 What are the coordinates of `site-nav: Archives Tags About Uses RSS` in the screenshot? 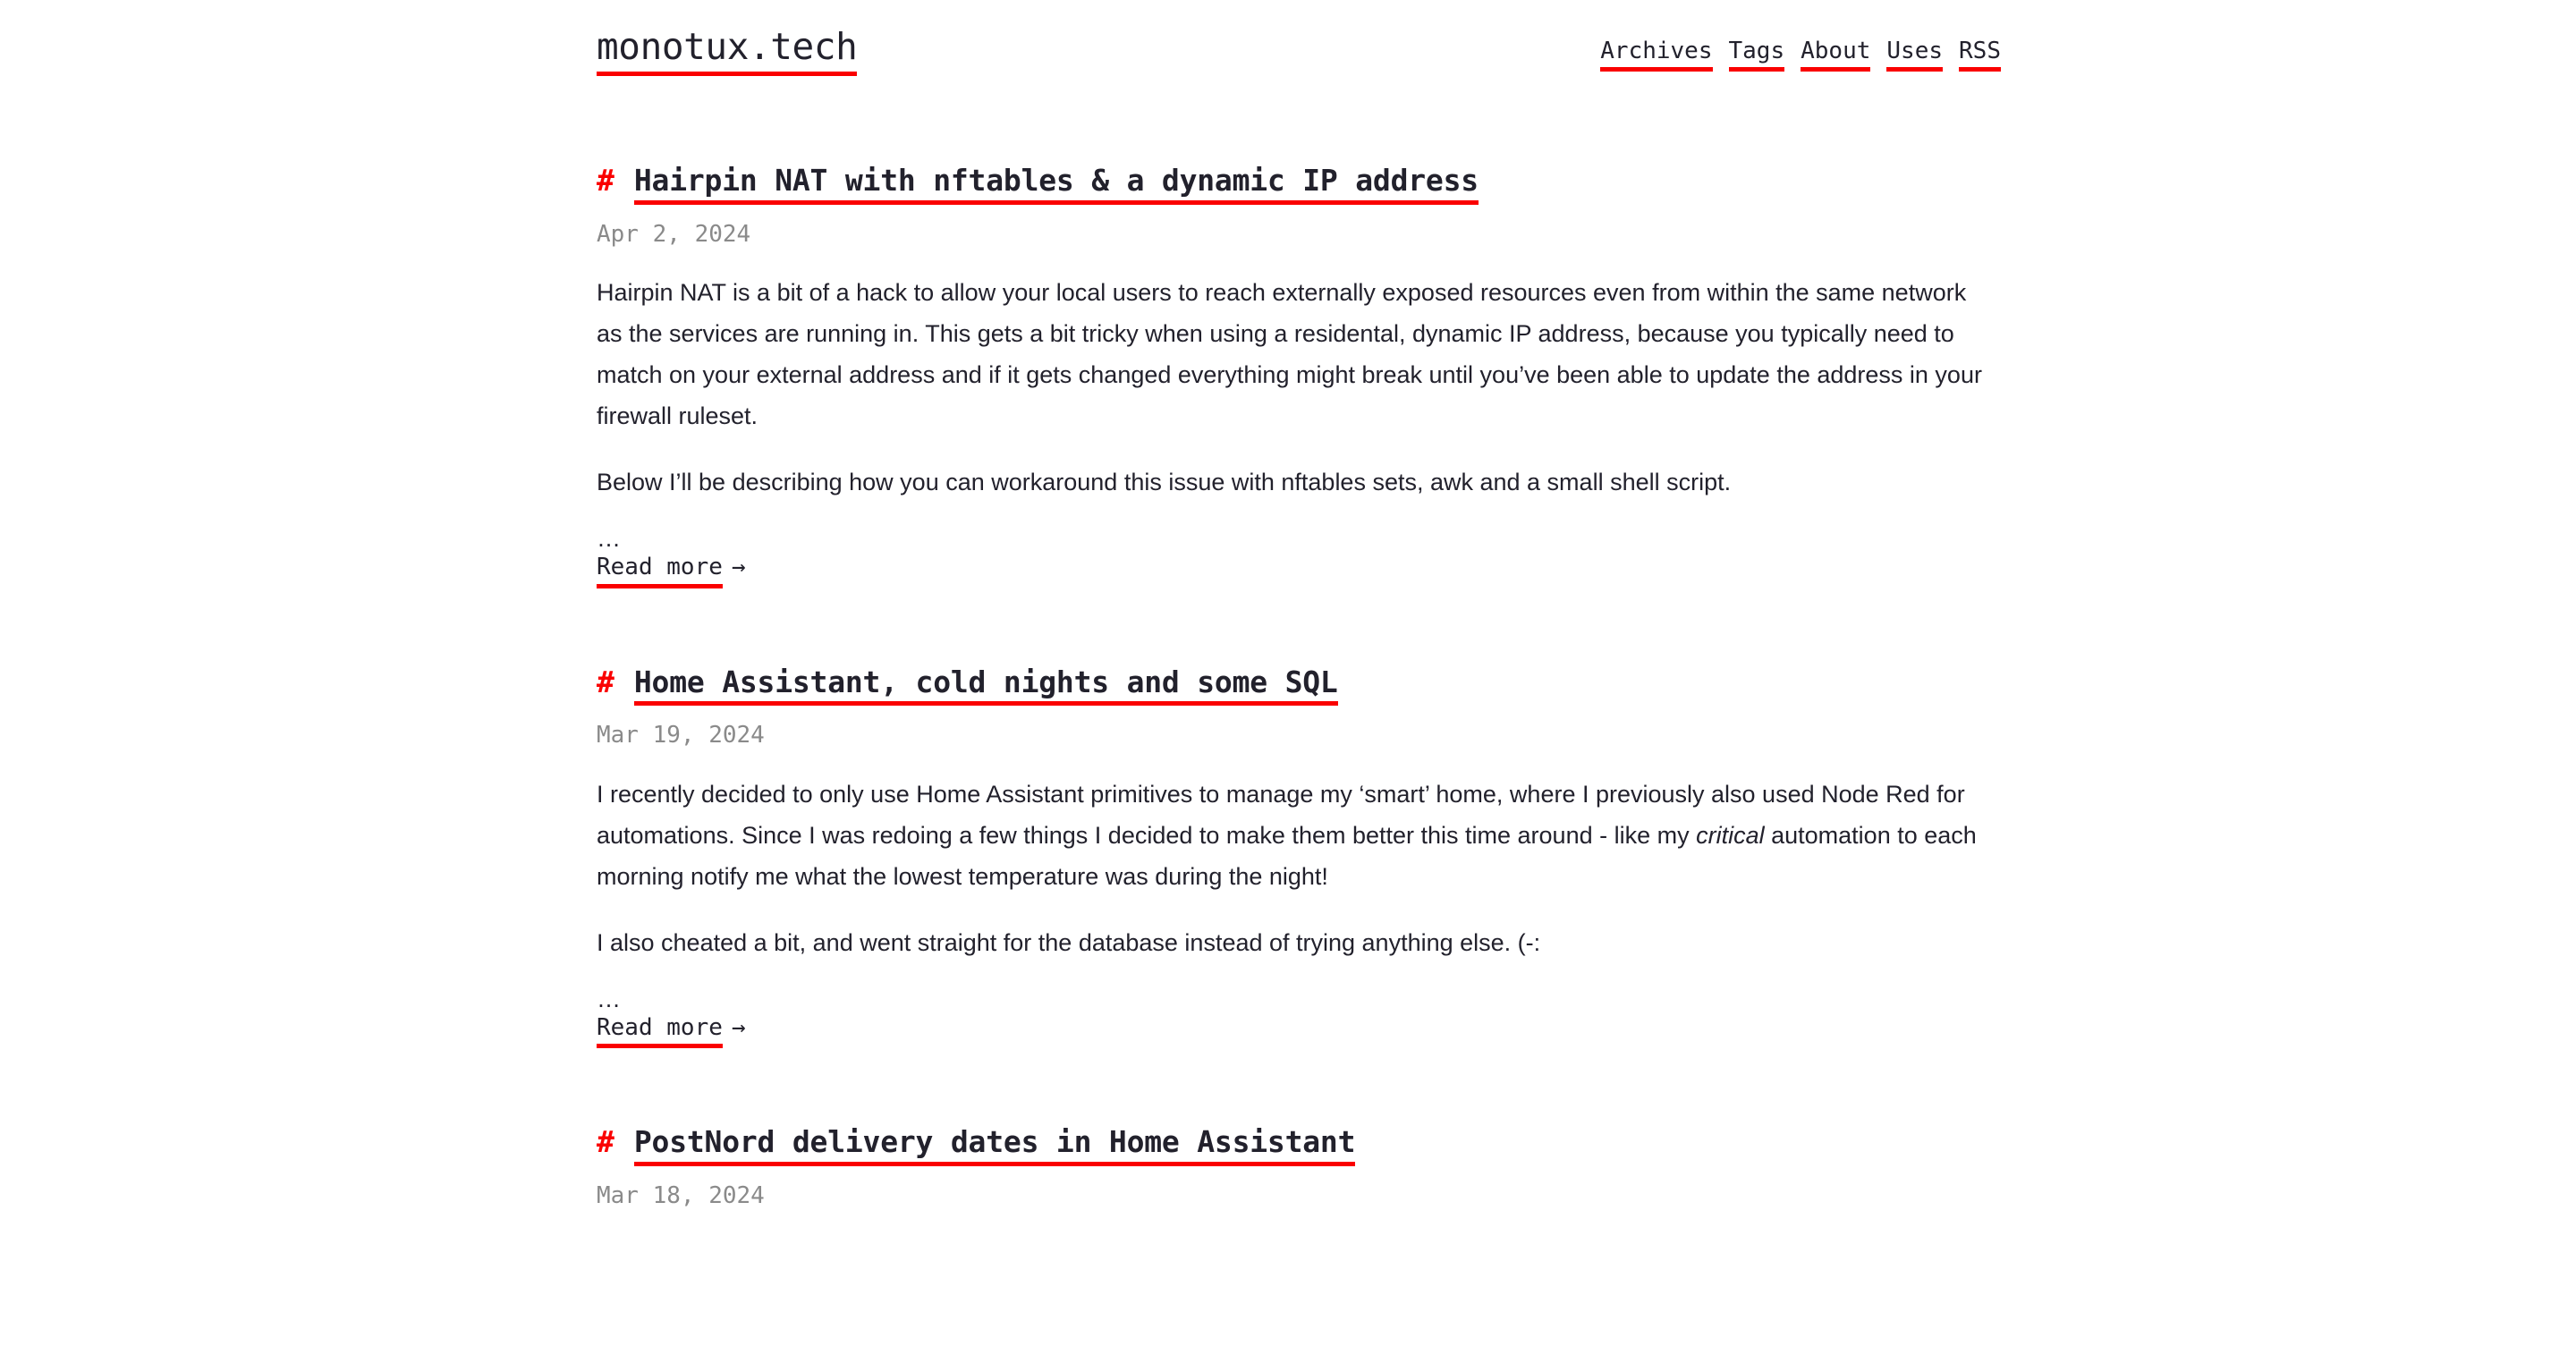 It's located at (1800, 57).